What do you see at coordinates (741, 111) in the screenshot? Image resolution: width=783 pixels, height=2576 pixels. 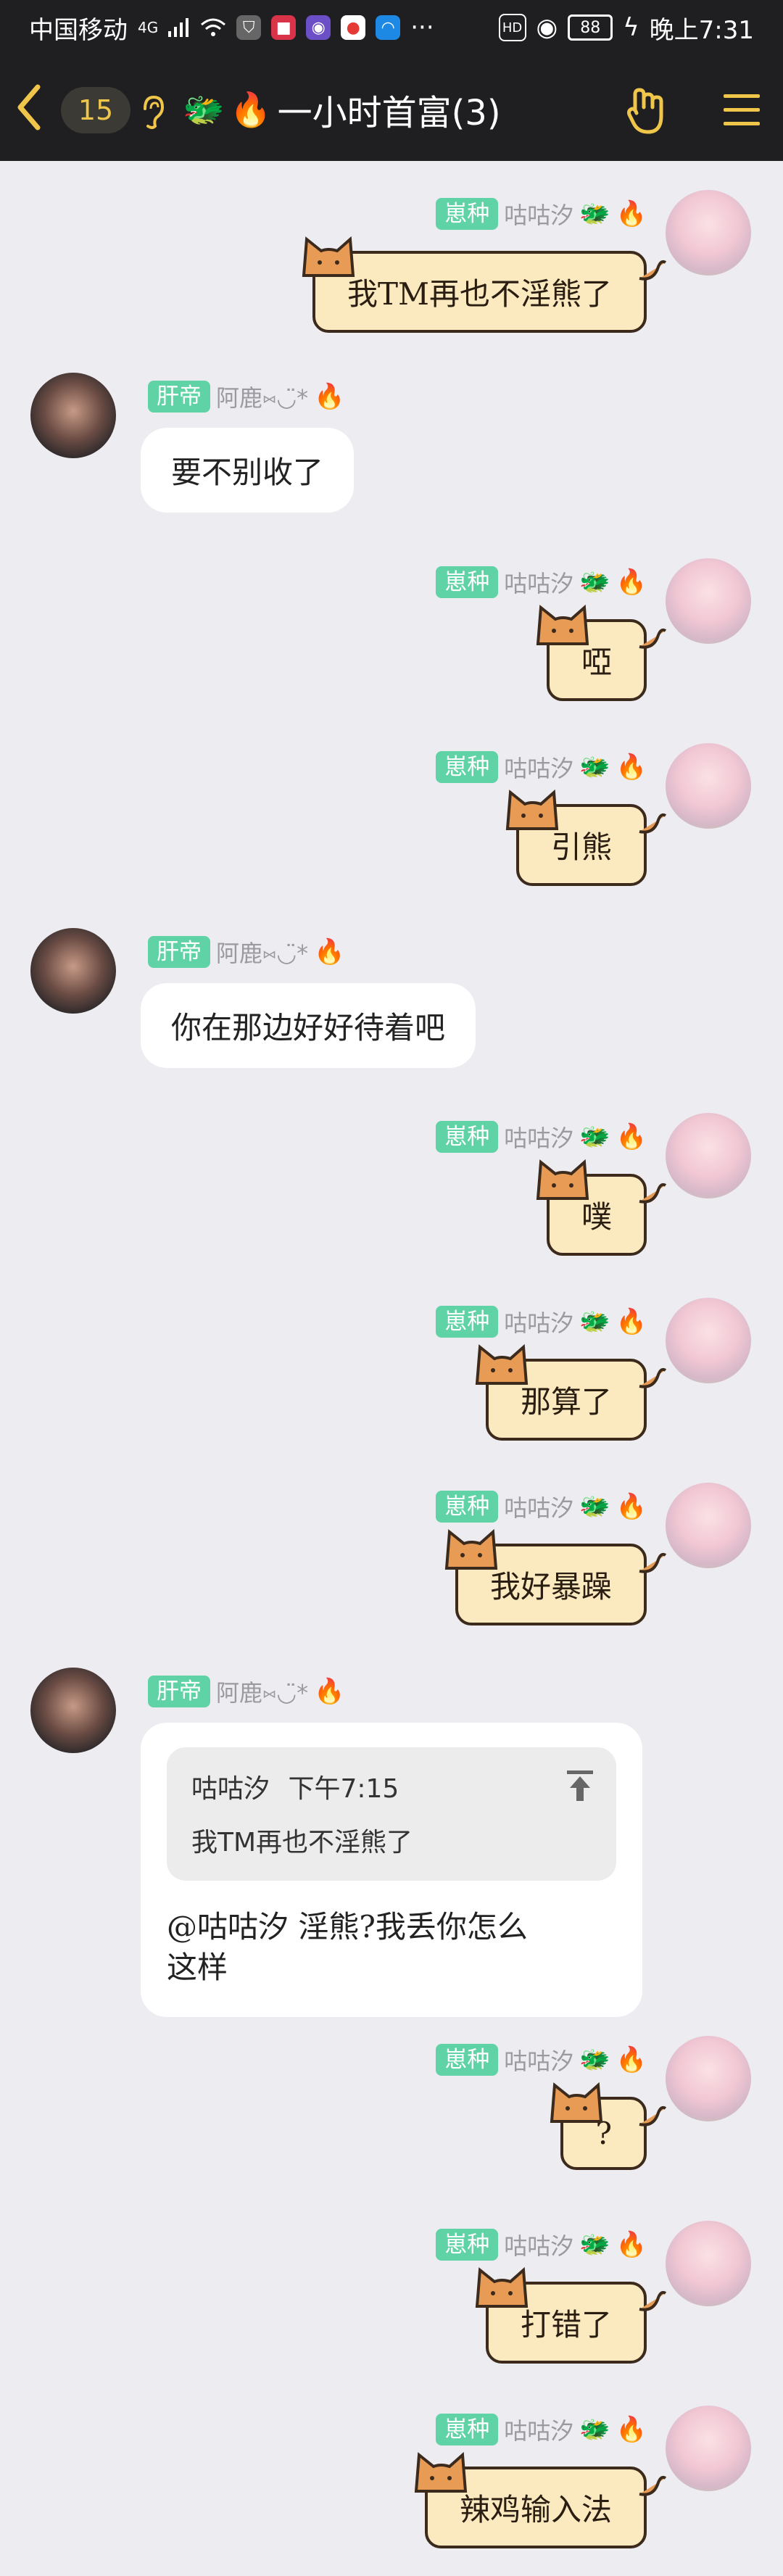 I see `menu-icon` at bounding box center [741, 111].